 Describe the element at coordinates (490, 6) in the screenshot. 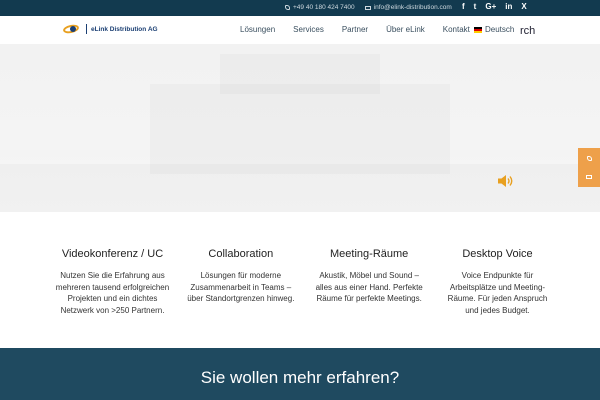

I see `google-plus-icon: G+` at that location.